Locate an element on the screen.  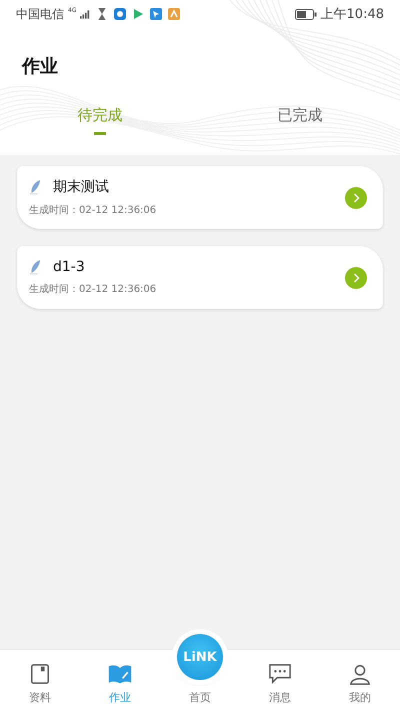
nav-item: 资料 is located at coordinates (40, 684).